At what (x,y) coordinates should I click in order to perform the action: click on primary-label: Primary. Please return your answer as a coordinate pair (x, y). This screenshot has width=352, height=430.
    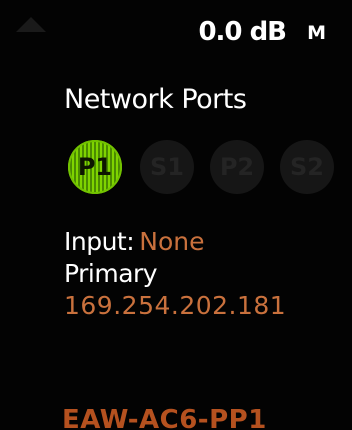
    Looking at the image, I should click on (111, 273).